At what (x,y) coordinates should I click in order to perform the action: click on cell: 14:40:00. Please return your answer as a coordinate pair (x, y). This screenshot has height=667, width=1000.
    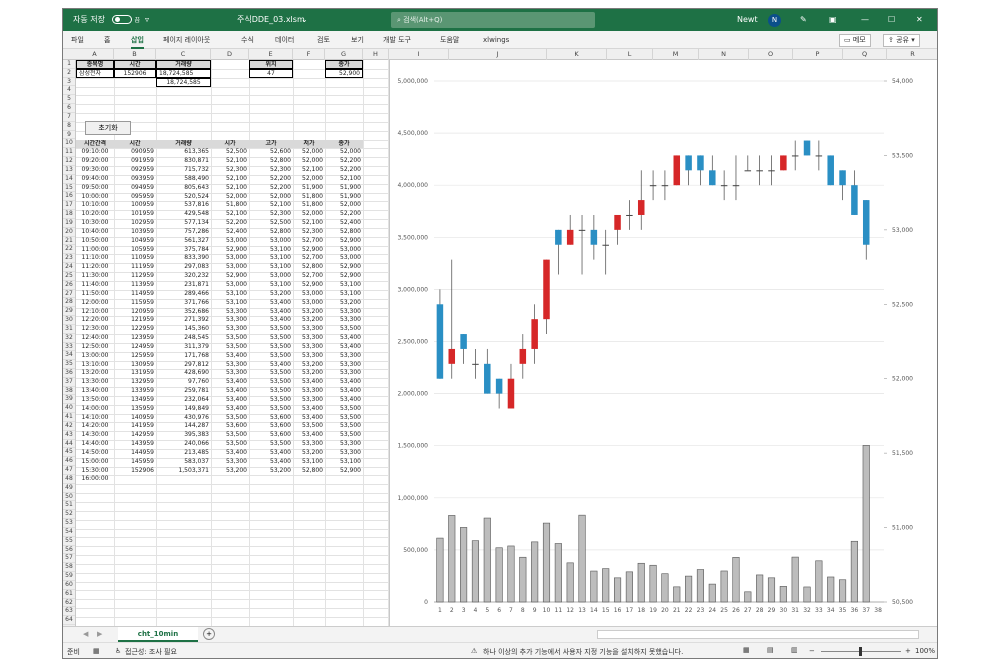
    Looking at the image, I should click on (95, 444).